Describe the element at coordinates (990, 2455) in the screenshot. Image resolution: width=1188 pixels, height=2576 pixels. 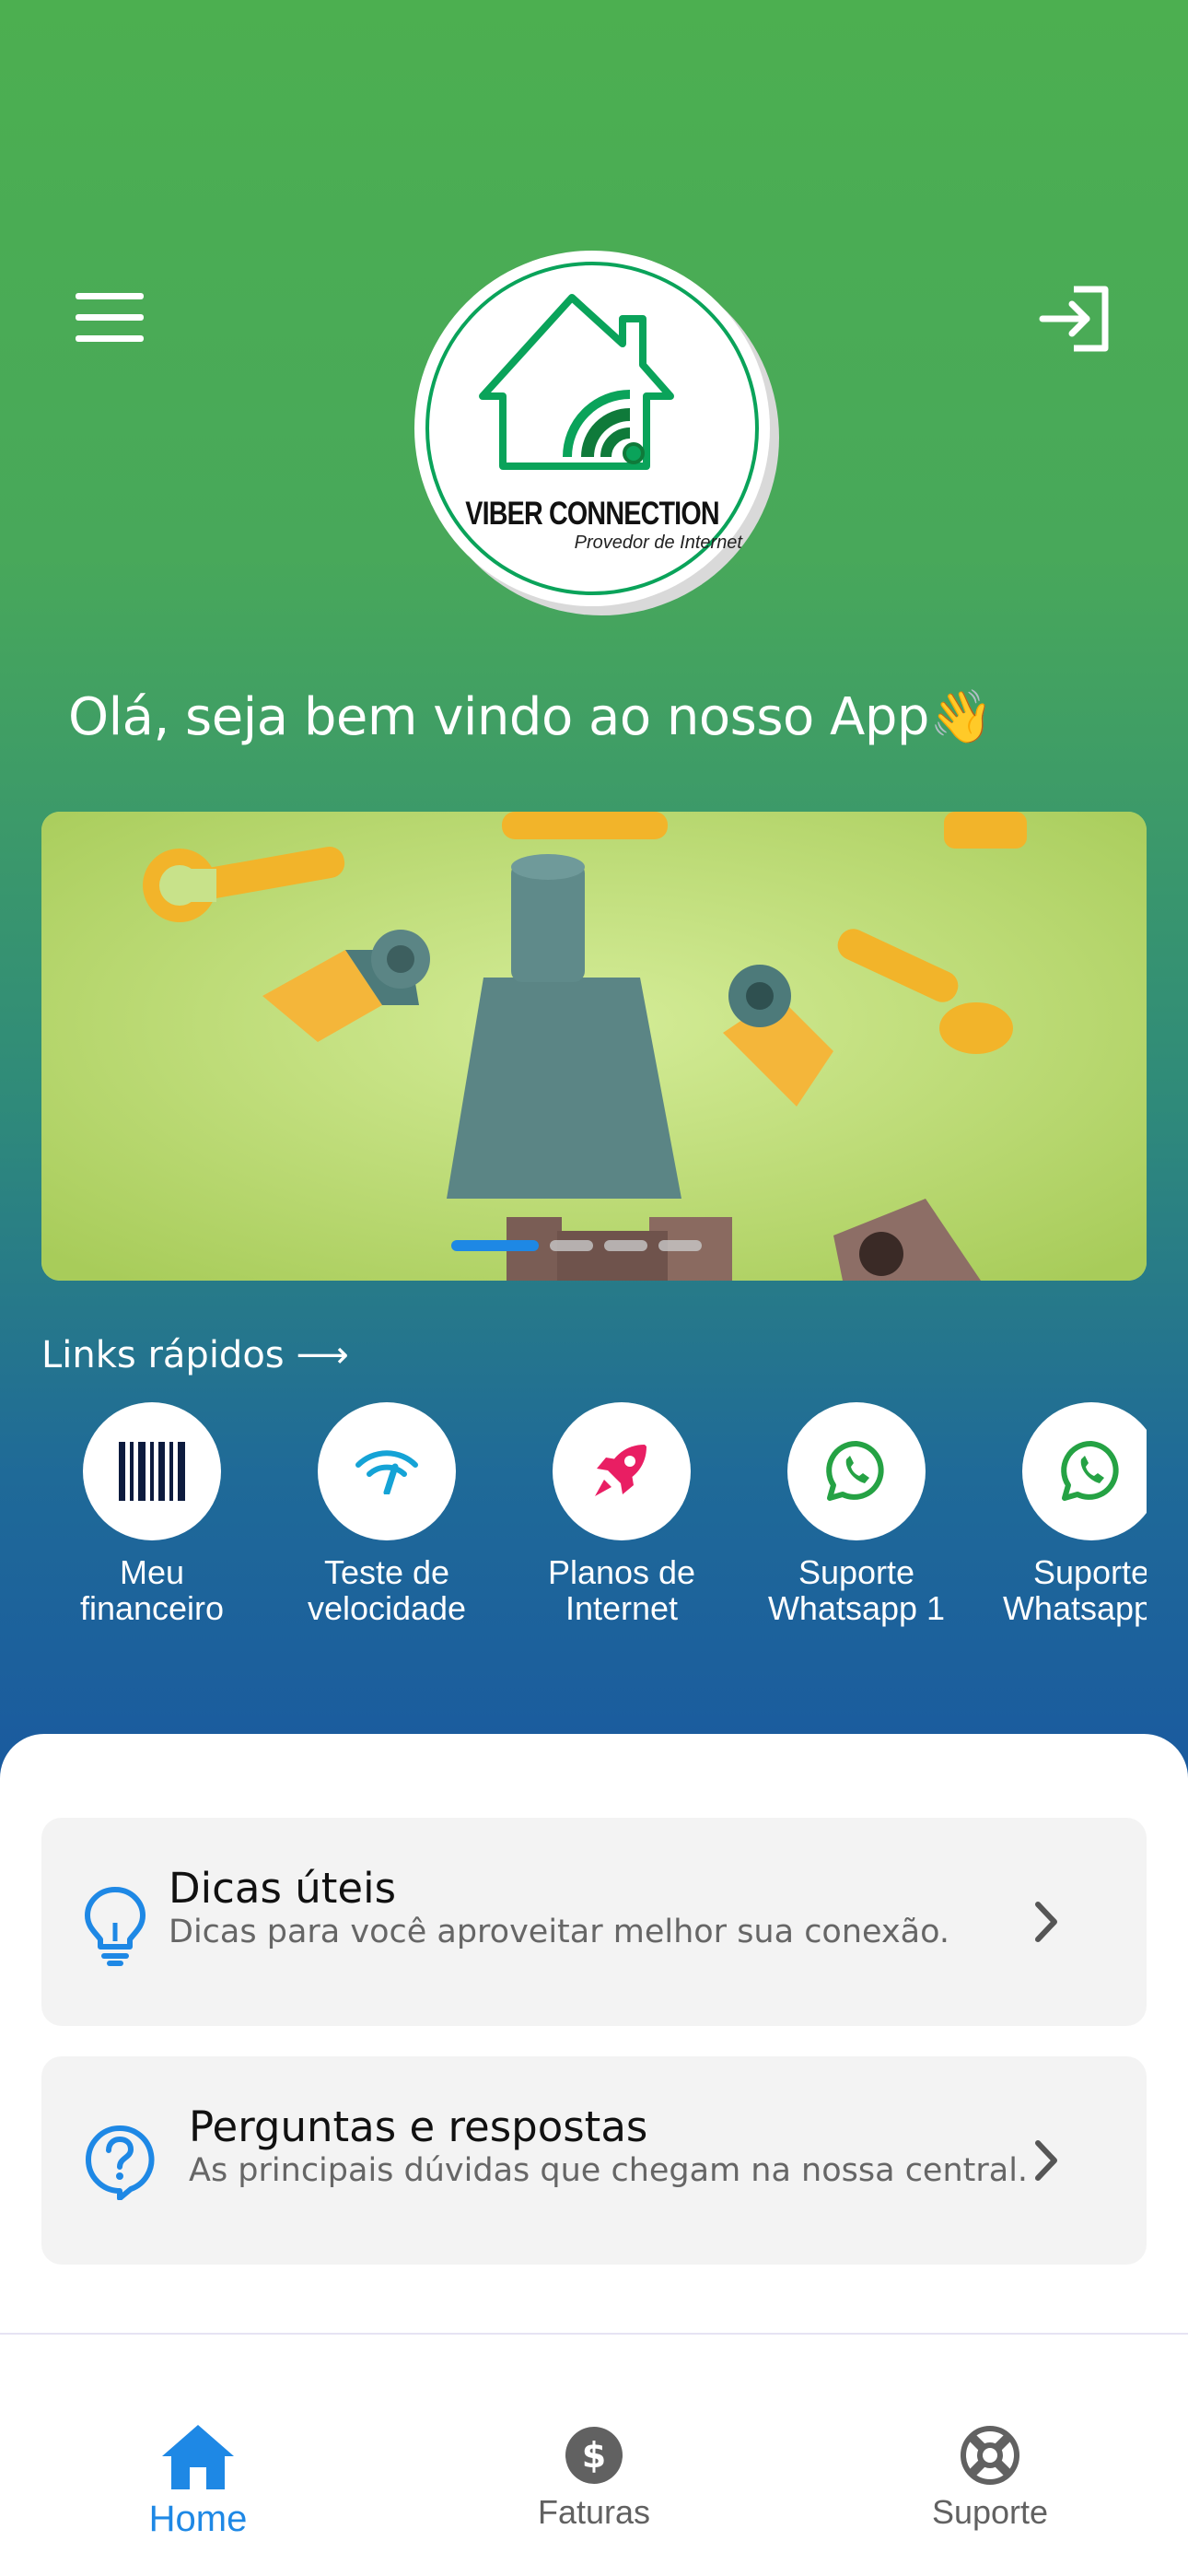
I see `lifebuoy-icon` at that location.